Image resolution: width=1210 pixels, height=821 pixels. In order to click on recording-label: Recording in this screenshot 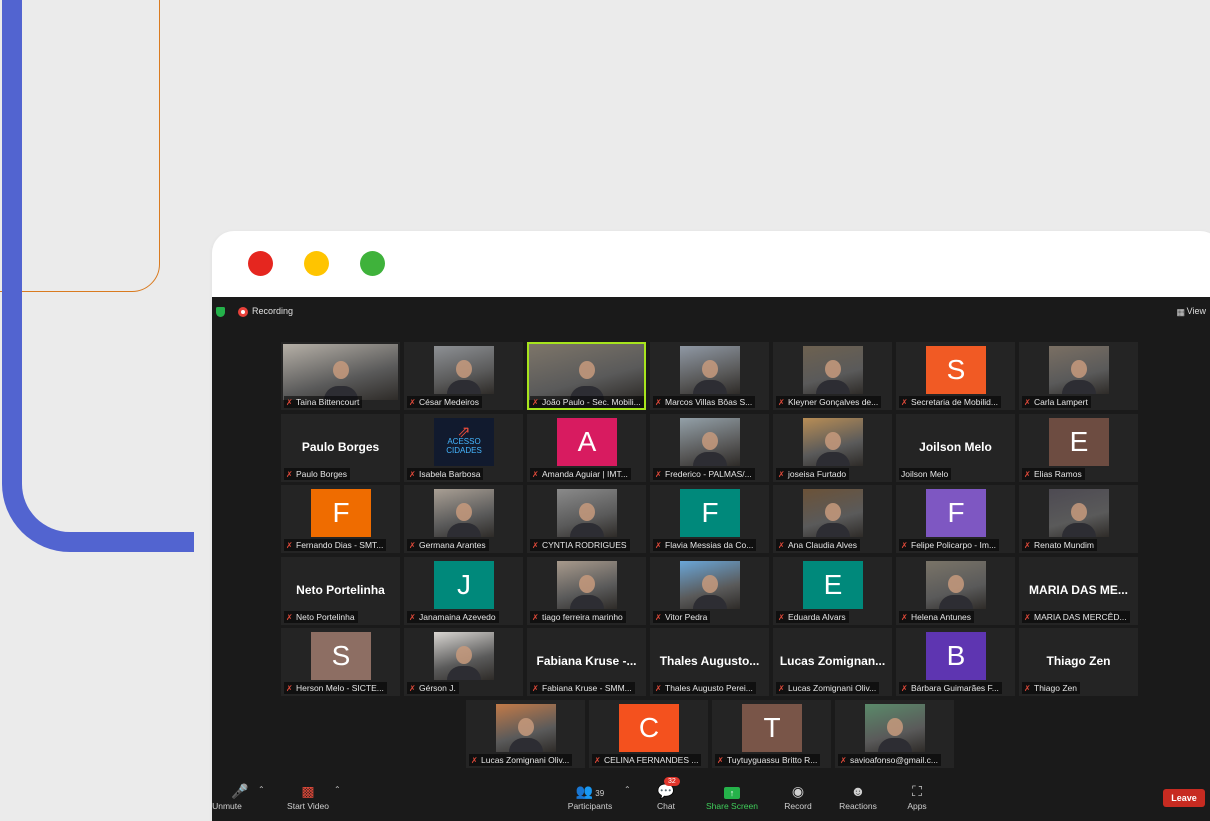, I will do `click(273, 311)`.